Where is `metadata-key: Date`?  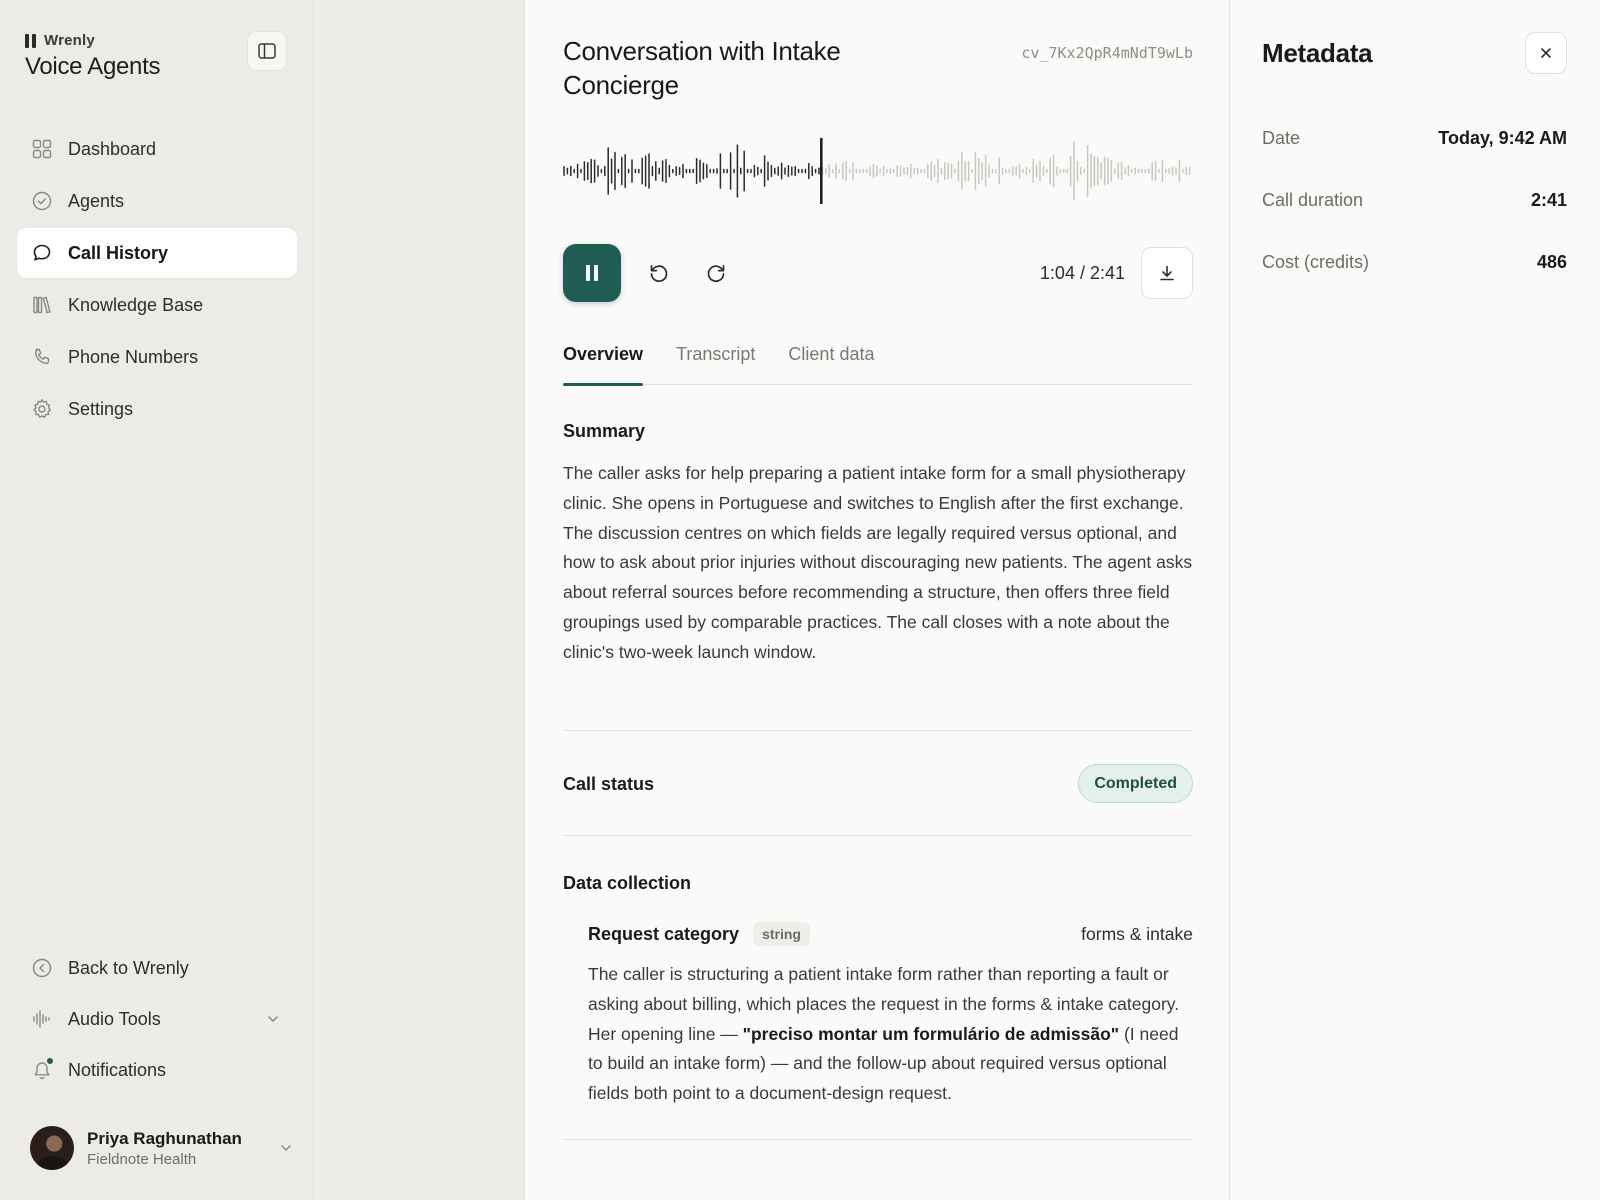 metadata-key: Date is located at coordinates (1281, 138).